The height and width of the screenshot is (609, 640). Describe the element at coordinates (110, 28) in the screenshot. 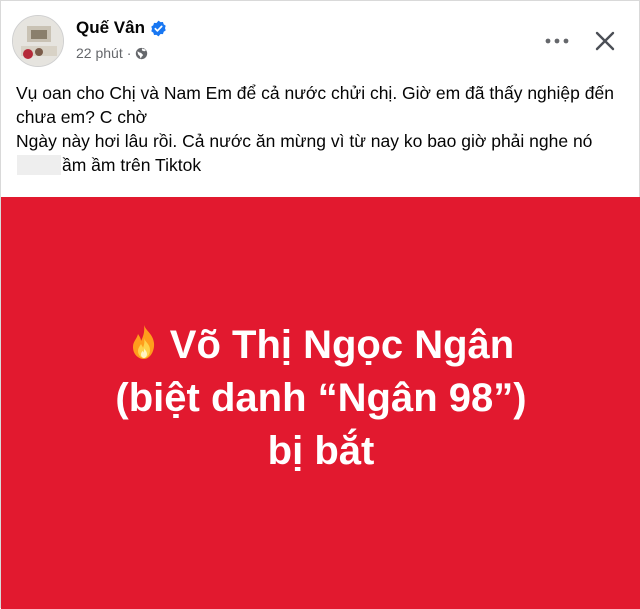

I see `author-name: Quế Vân` at that location.